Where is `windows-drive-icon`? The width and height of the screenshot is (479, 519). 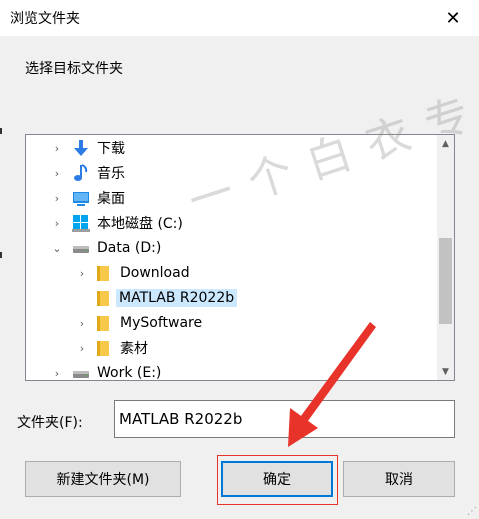
windows-drive-icon is located at coordinates (81, 223).